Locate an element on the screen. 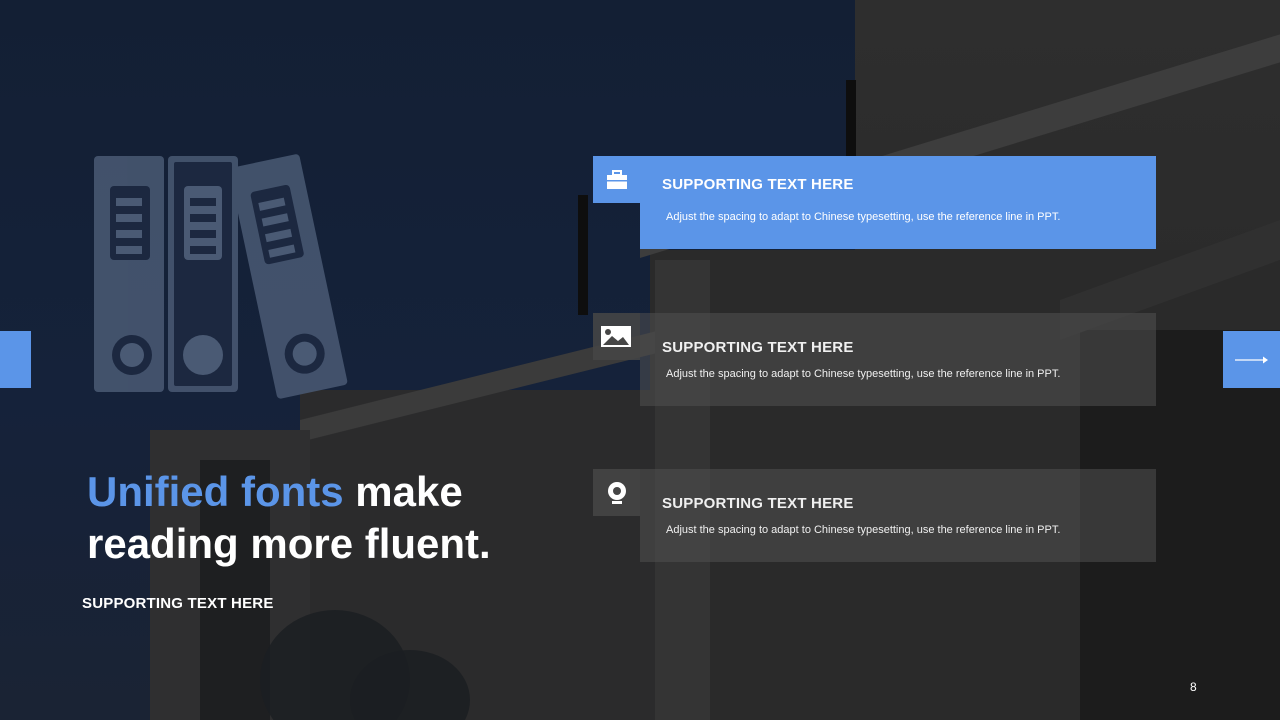 This screenshot has height=720, width=1280. next-slide-button is located at coordinates (1251, 359).